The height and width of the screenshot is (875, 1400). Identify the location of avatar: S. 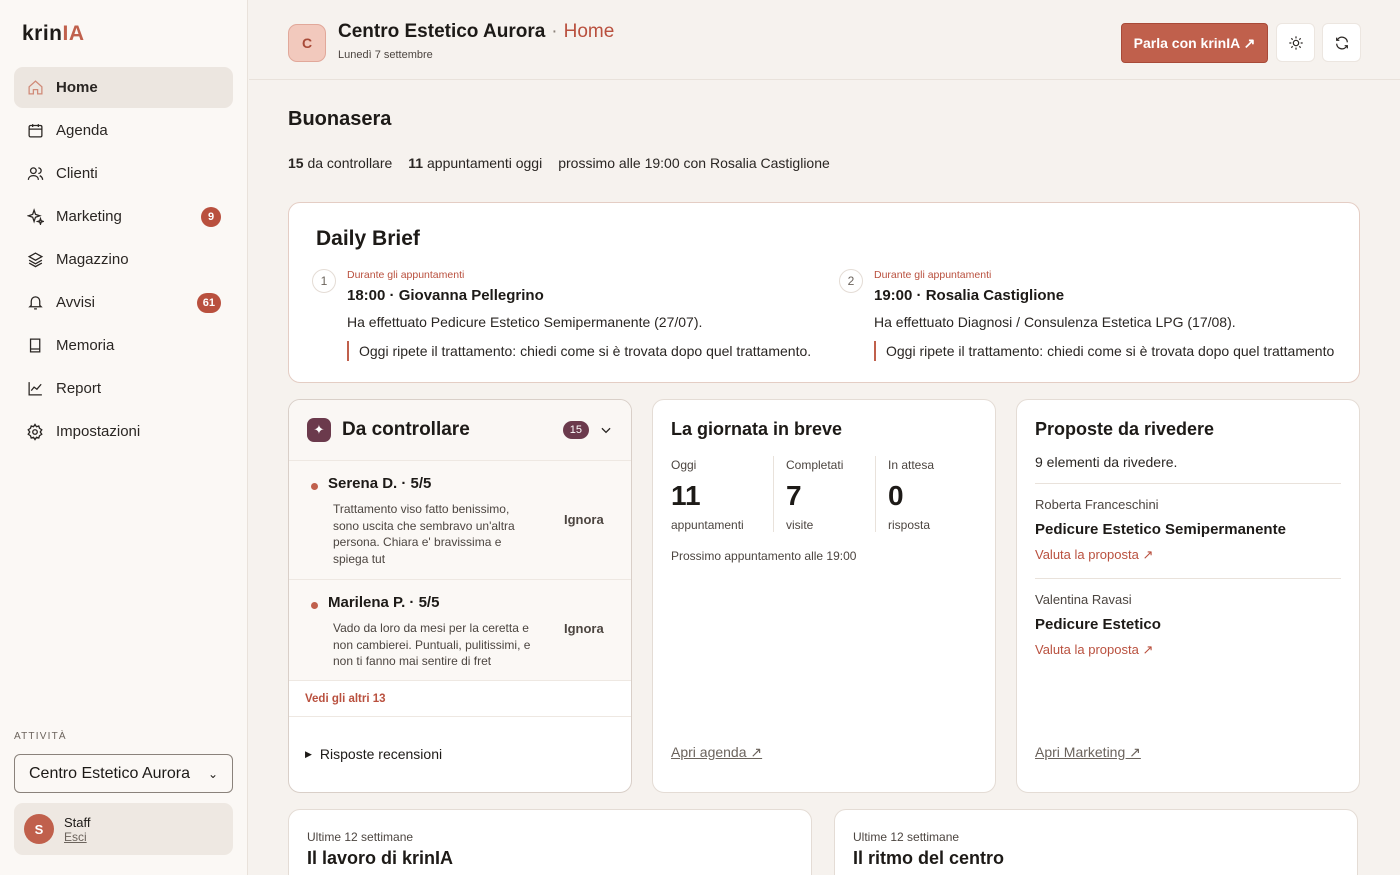
(39, 829).